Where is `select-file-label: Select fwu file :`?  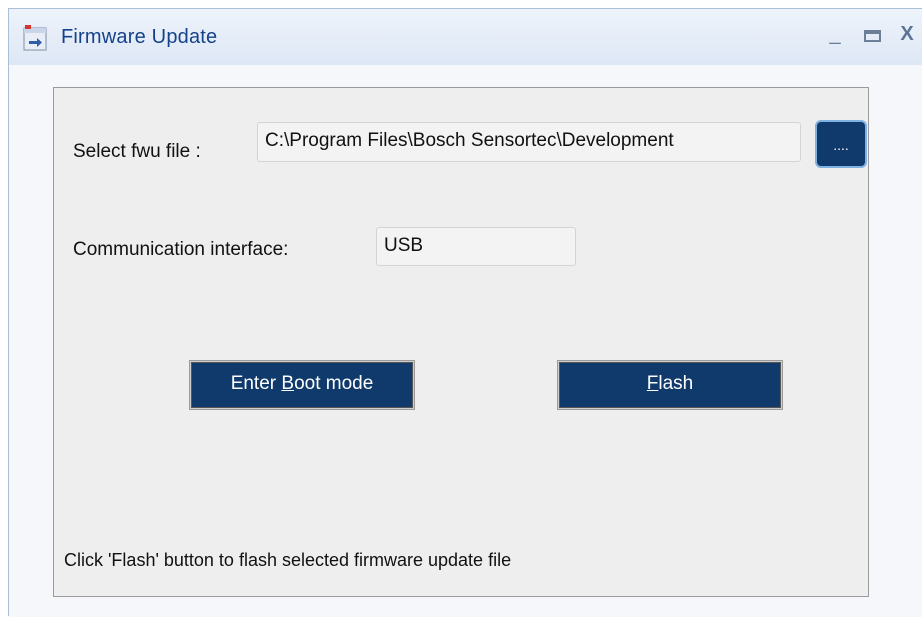
select-file-label: Select fwu file : is located at coordinates (137, 151).